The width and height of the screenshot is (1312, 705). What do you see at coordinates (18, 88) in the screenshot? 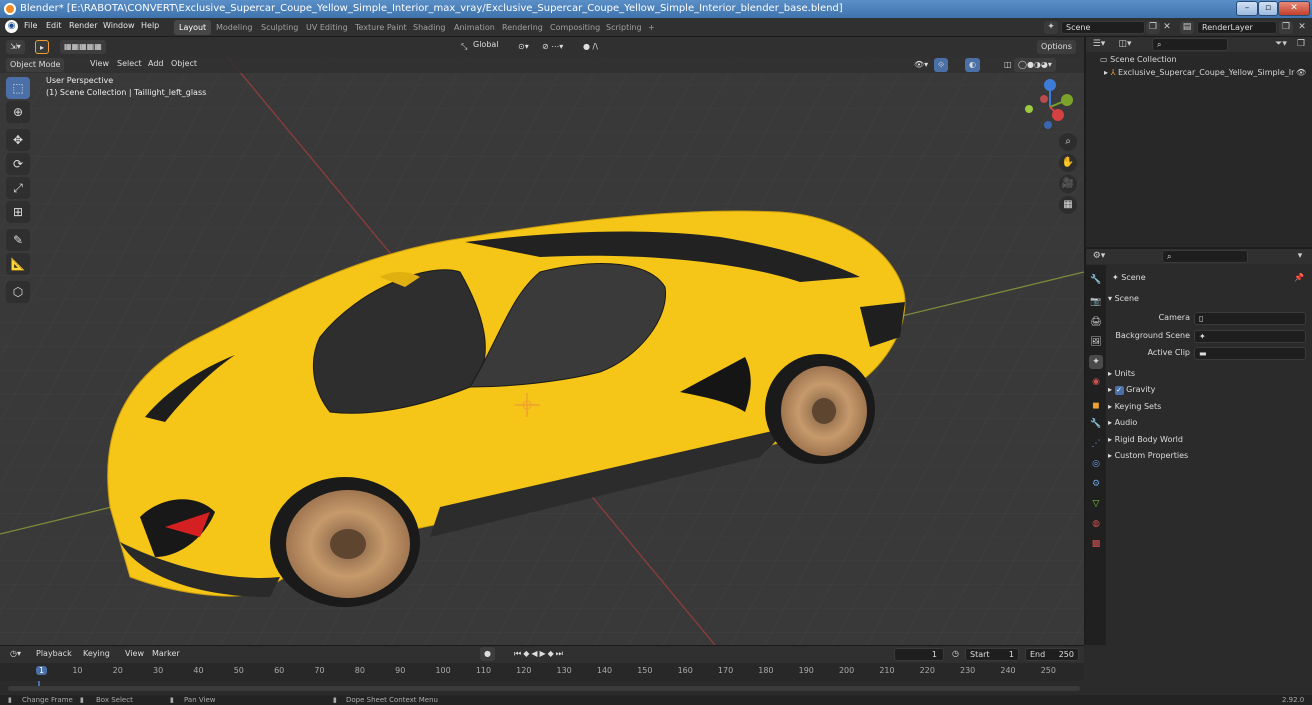
I see `select-box-tool: ⬚` at bounding box center [18, 88].